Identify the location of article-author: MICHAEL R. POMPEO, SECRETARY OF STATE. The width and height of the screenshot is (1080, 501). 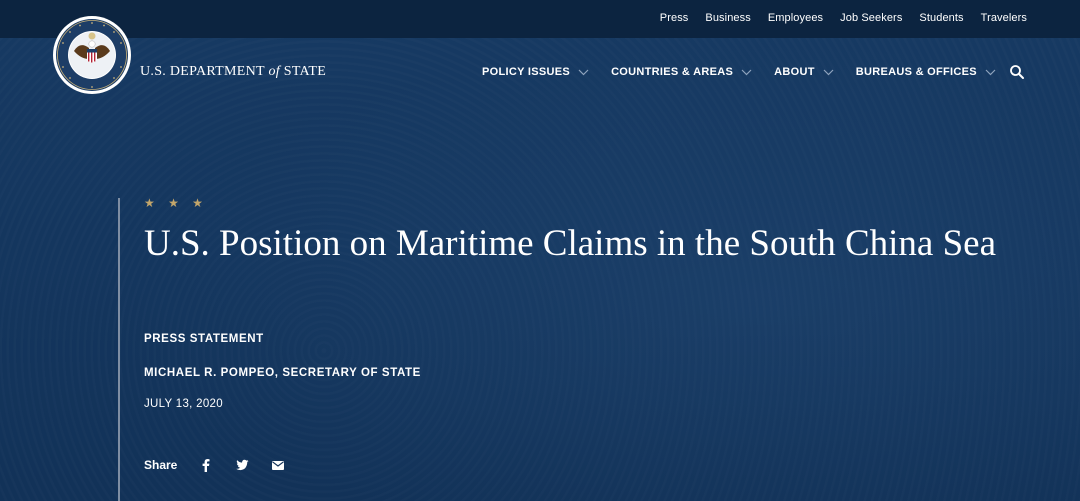
(282, 373).